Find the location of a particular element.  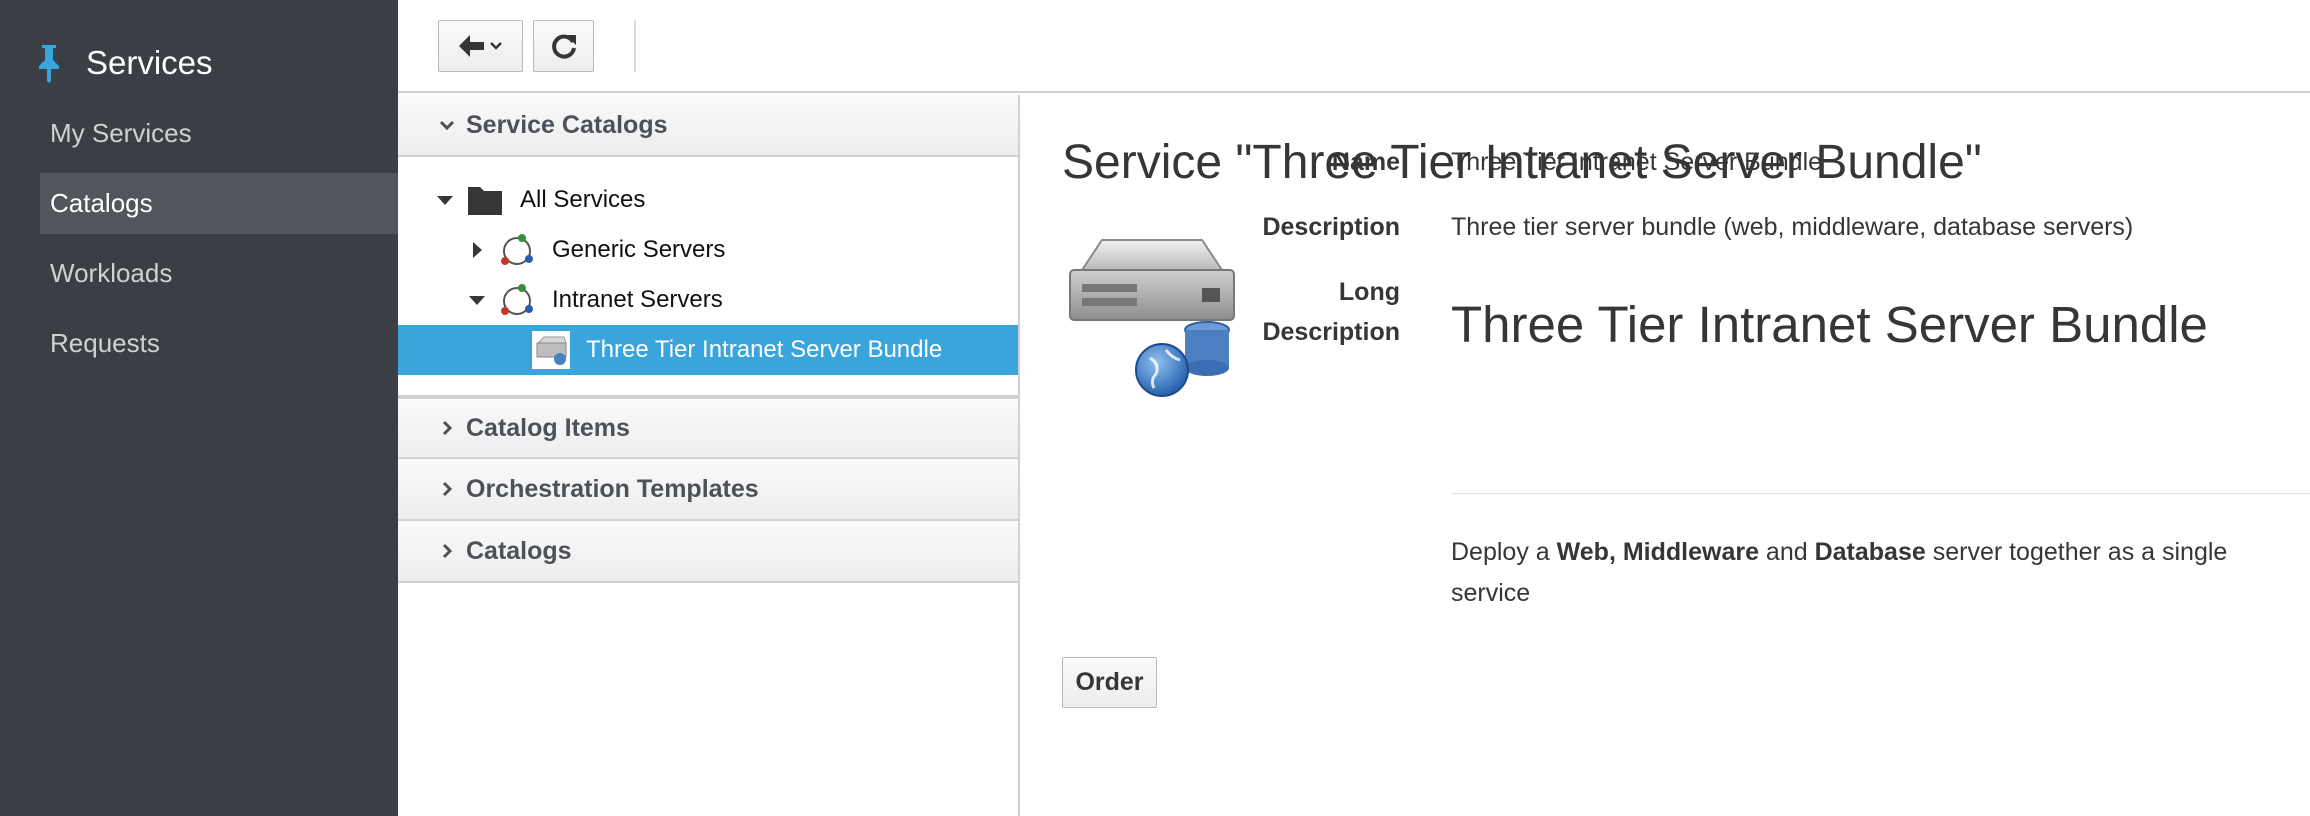

accordion-catalogs: Catalogs is located at coordinates (708, 552).